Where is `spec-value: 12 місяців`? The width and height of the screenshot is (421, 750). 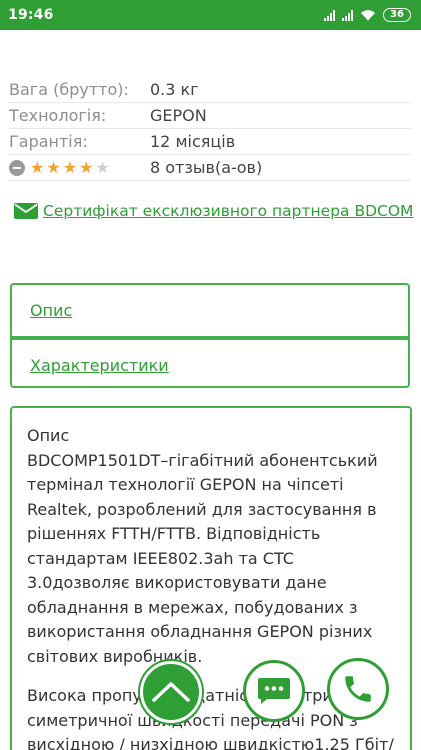 spec-value: 12 місяців is located at coordinates (193, 141).